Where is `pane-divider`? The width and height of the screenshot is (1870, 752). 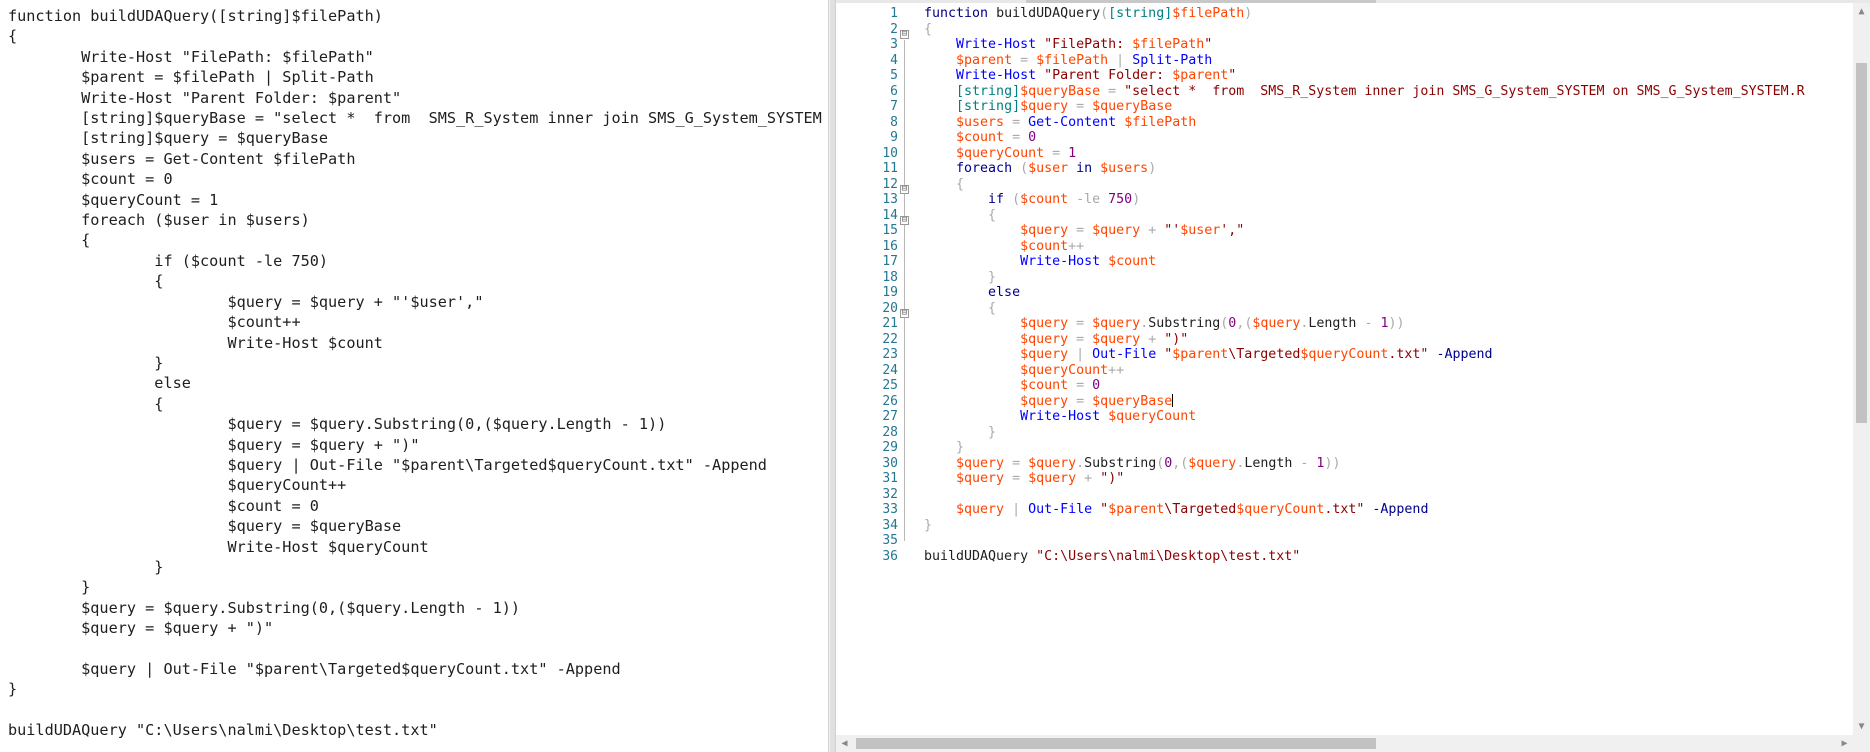
pane-divider is located at coordinates (832, 376).